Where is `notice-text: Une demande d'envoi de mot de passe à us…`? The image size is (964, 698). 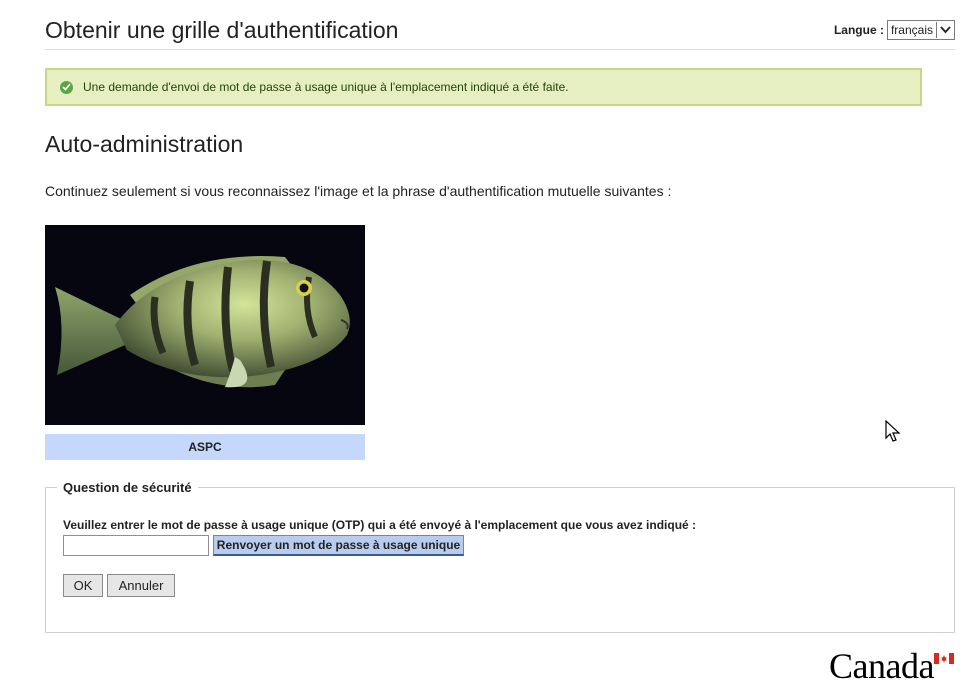
notice-text: Une demande d'envoi de mot de passe à us… is located at coordinates (326, 87).